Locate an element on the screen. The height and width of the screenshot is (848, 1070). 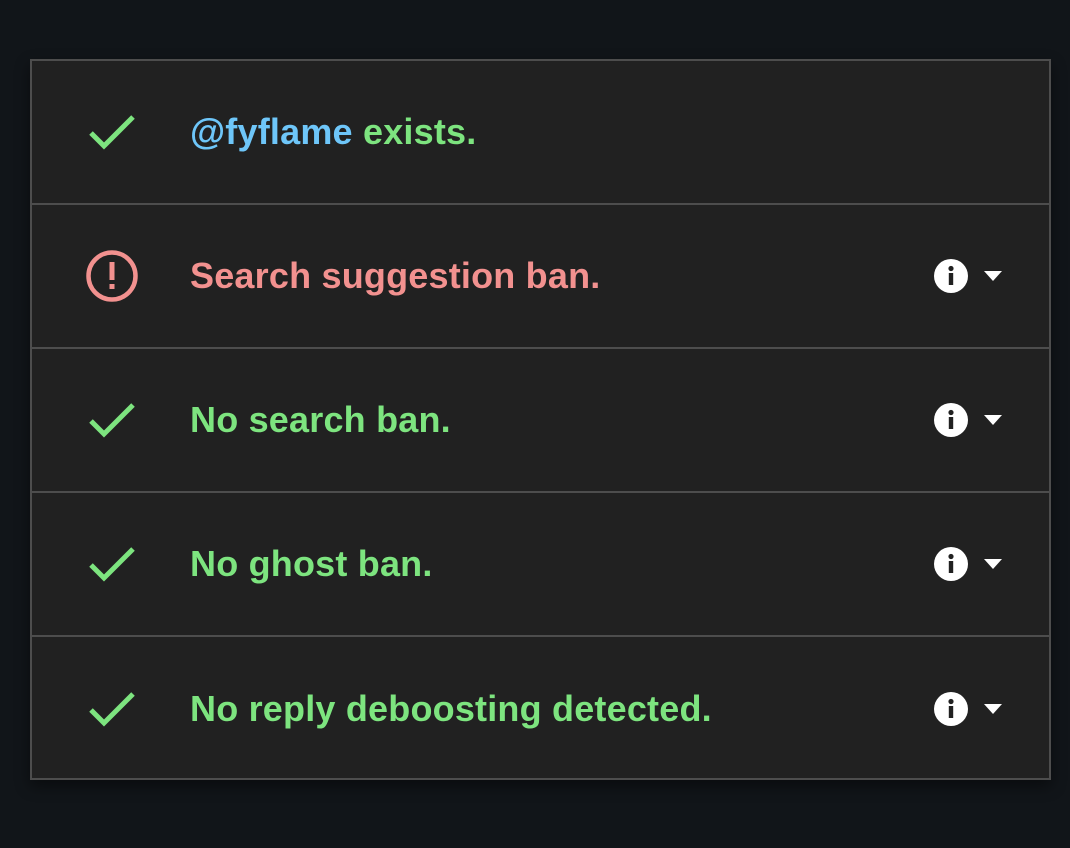
username-handle: @fyflame is located at coordinates (271, 131).